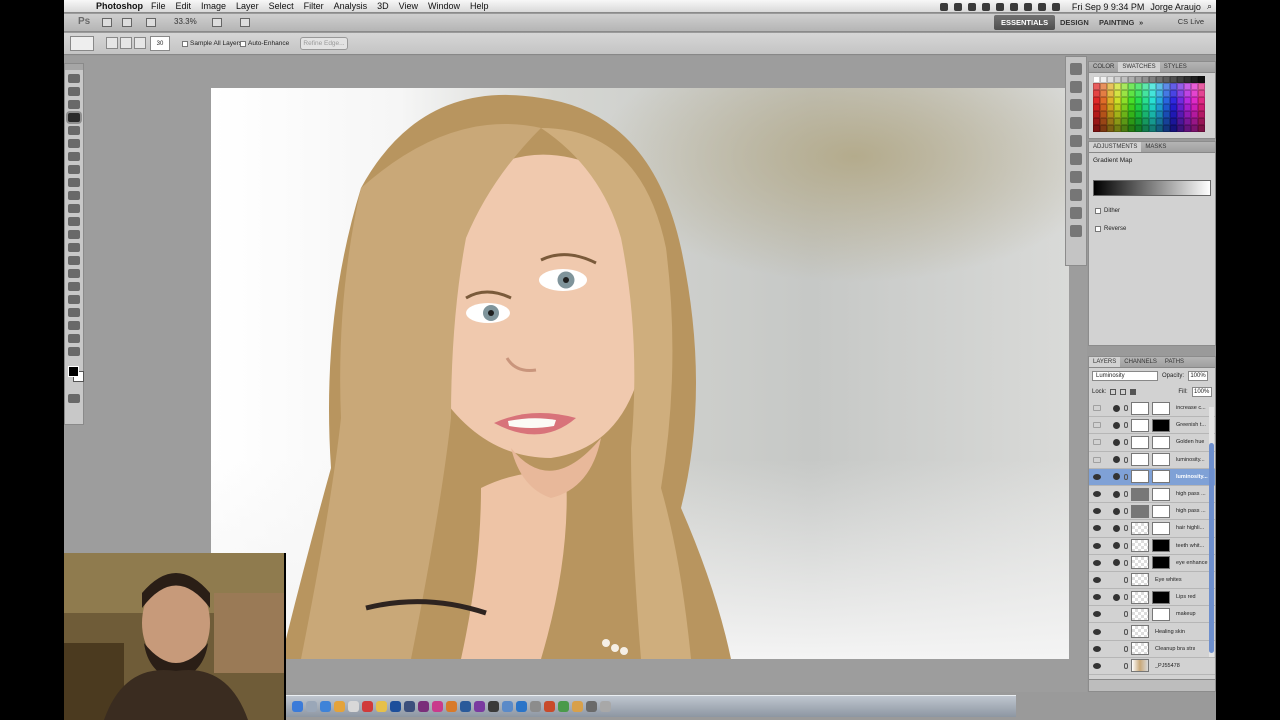  I want to click on terminal-icon, so click(493, 706).